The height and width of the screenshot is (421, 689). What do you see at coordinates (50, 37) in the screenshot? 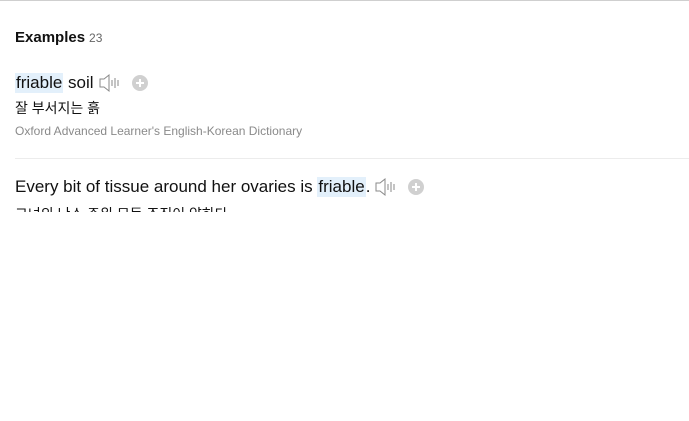
I see `section-title: Examples` at bounding box center [50, 37].